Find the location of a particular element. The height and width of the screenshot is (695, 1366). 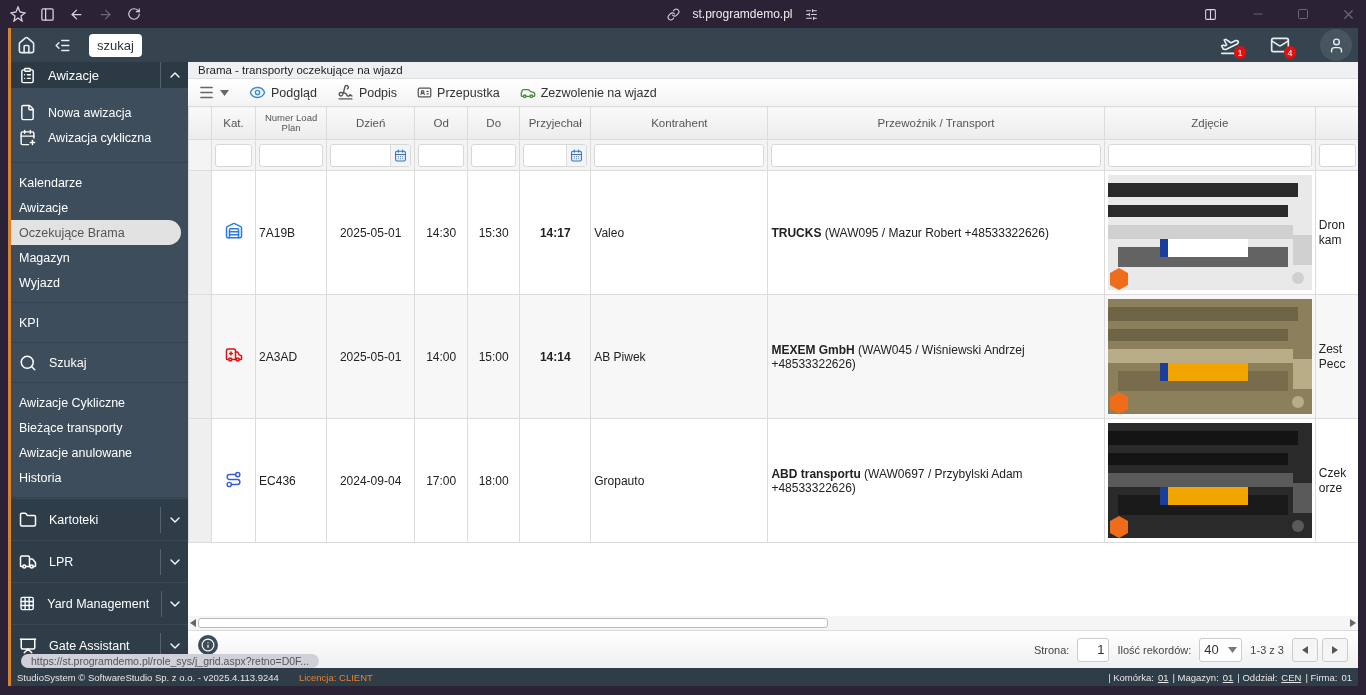

table-cell: Zest Pecc is located at coordinates (1336, 356).